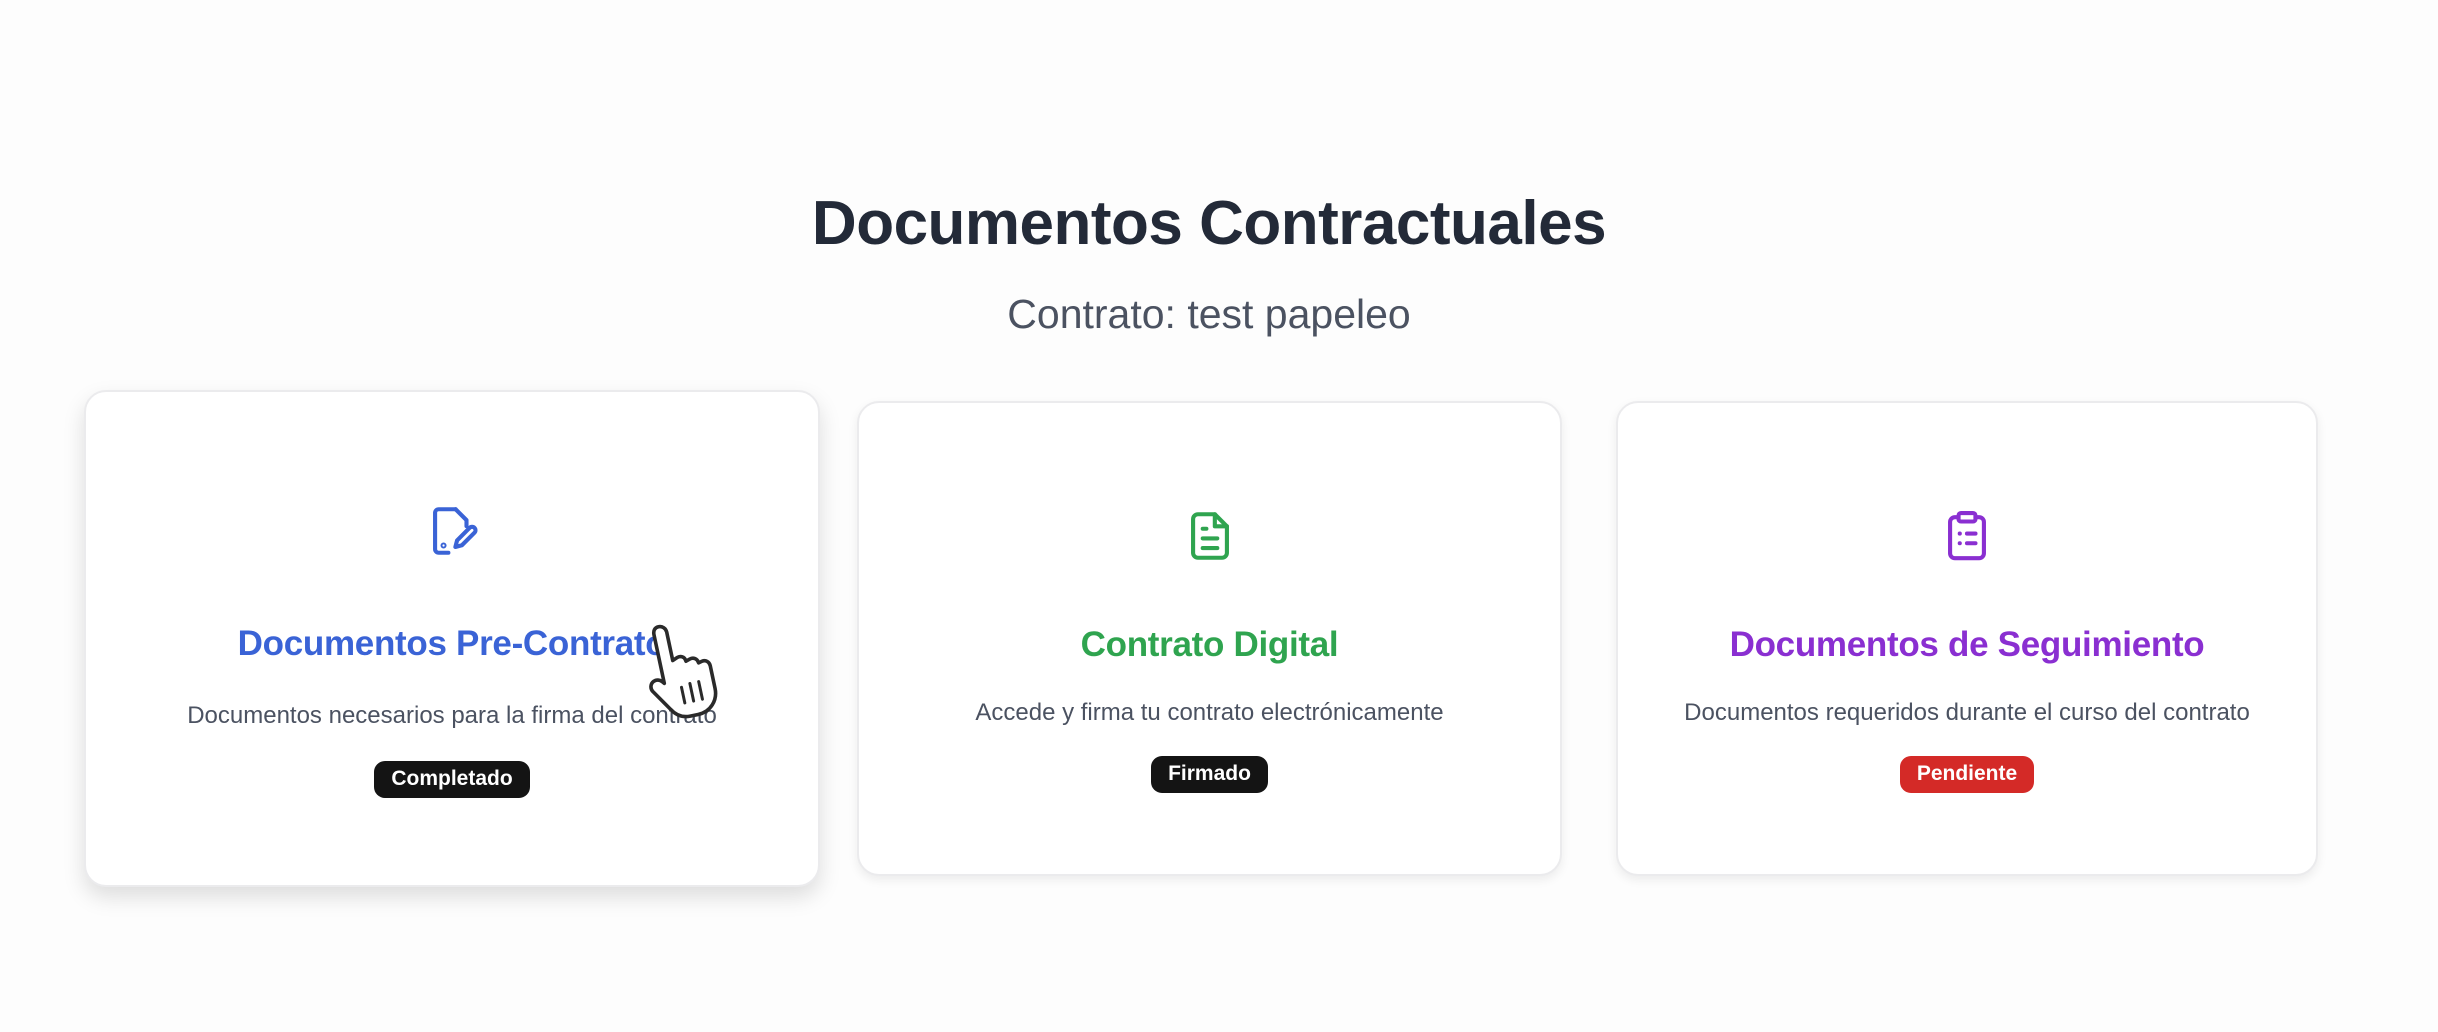 Image resolution: width=2438 pixels, height=1032 pixels. Describe the element at coordinates (1967, 536) in the screenshot. I see `clipboard-list-icon` at that location.